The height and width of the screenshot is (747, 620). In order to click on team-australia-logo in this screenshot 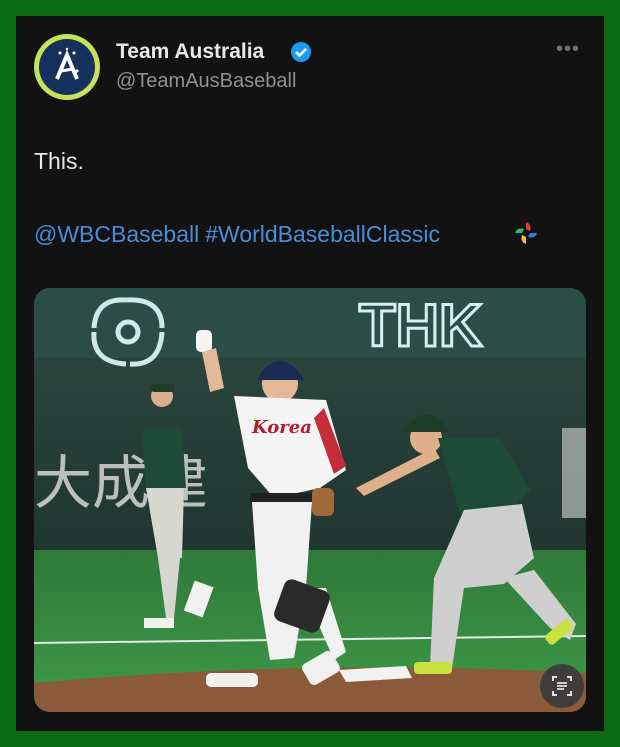, I will do `click(67, 67)`.